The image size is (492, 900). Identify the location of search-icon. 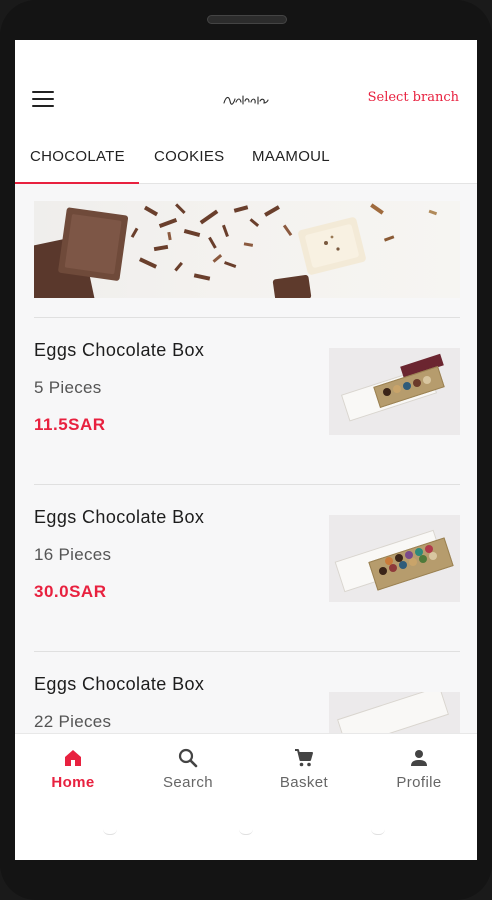
(188, 758).